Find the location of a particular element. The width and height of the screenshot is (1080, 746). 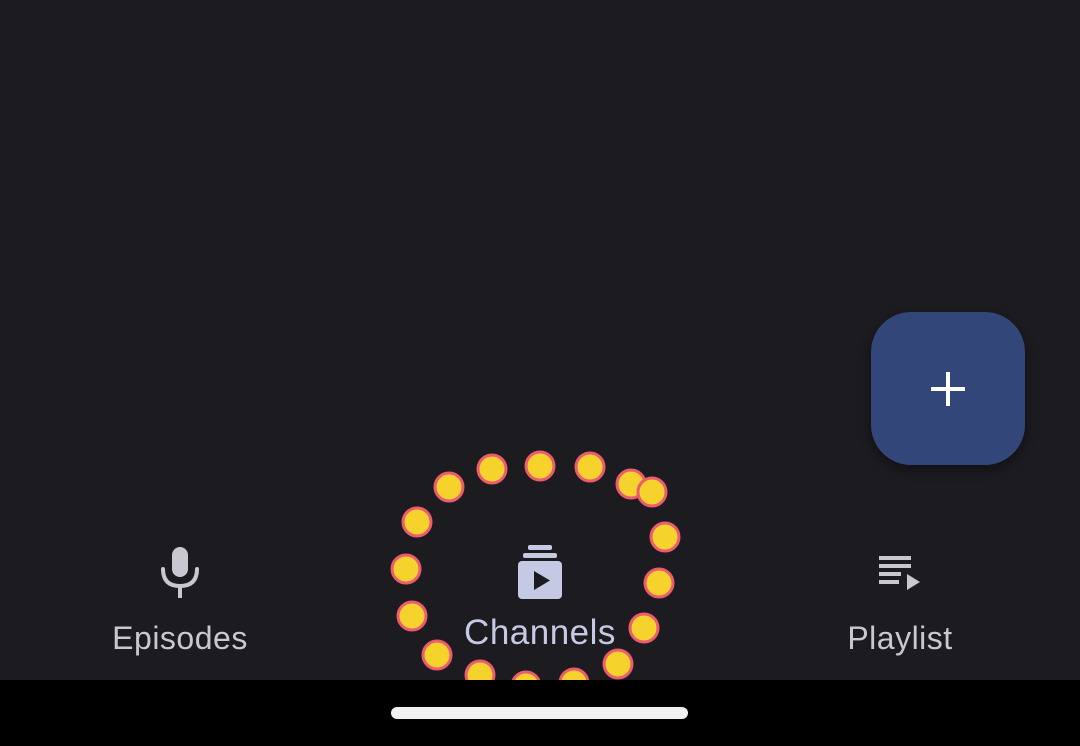

home-gesture-handle is located at coordinates (539, 713).